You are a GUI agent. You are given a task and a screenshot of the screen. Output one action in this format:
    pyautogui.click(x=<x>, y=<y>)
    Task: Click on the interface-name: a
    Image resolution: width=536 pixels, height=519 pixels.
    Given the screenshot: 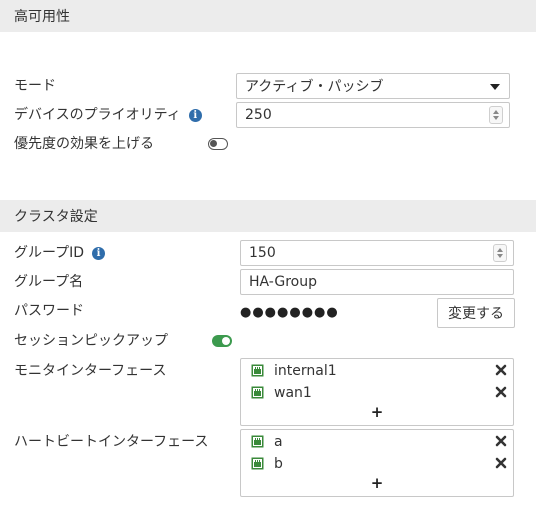 What is the action you would take?
    pyautogui.click(x=278, y=442)
    